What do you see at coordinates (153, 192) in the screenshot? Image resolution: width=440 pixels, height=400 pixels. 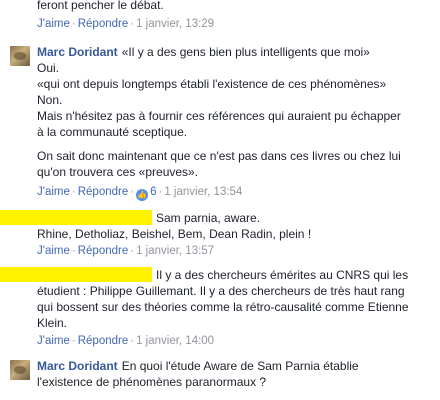 I see `reaction-count: 6` at bounding box center [153, 192].